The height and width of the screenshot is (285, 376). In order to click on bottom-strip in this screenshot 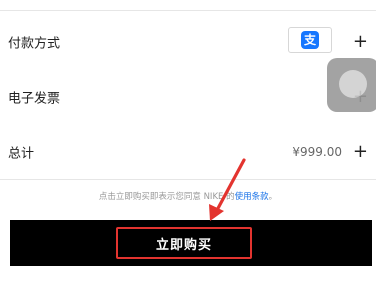, I will do `click(188, 275)`.